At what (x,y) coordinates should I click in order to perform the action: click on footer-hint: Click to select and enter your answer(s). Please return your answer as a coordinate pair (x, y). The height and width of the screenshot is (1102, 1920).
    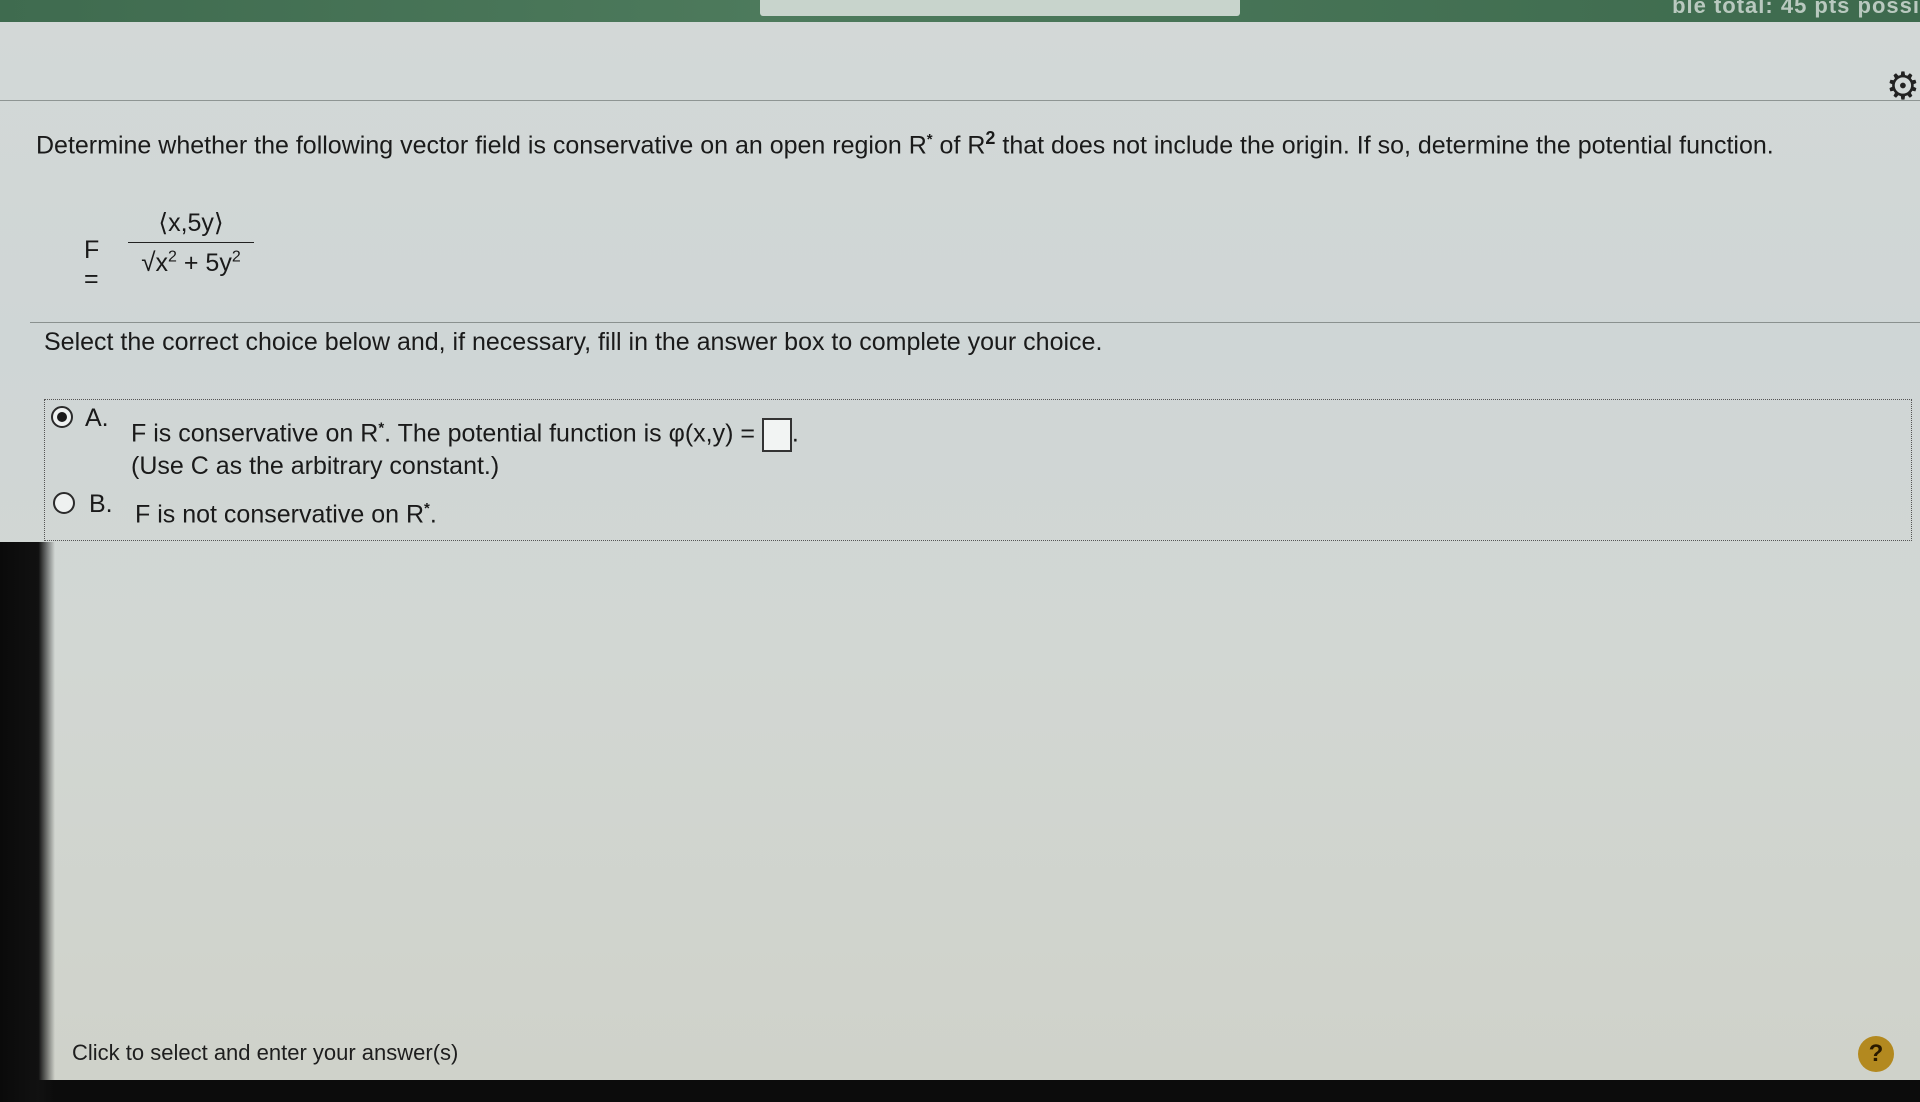
    Looking at the image, I should click on (265, 1052).